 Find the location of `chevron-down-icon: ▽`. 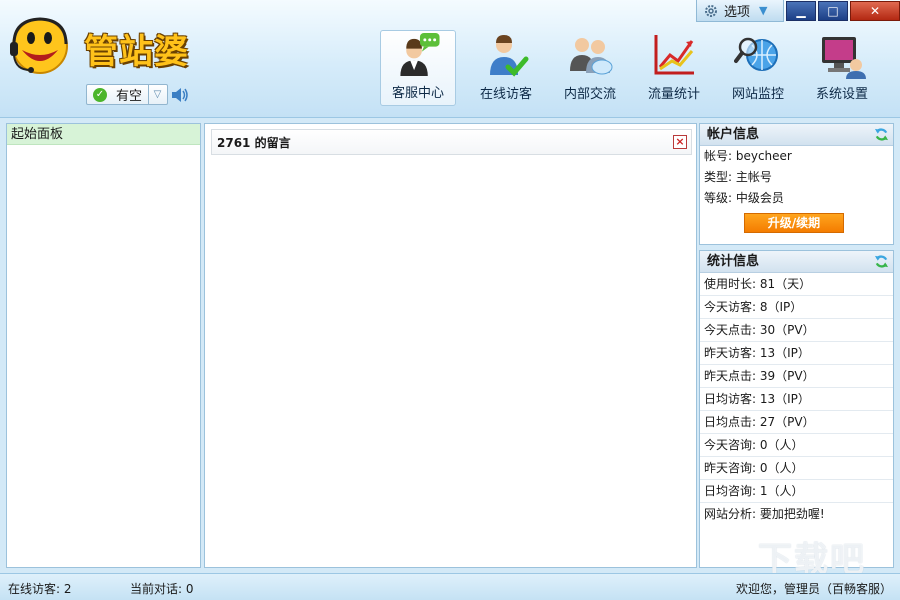

chevron-down-icon: ▽ is located at coordinates (157, 94).